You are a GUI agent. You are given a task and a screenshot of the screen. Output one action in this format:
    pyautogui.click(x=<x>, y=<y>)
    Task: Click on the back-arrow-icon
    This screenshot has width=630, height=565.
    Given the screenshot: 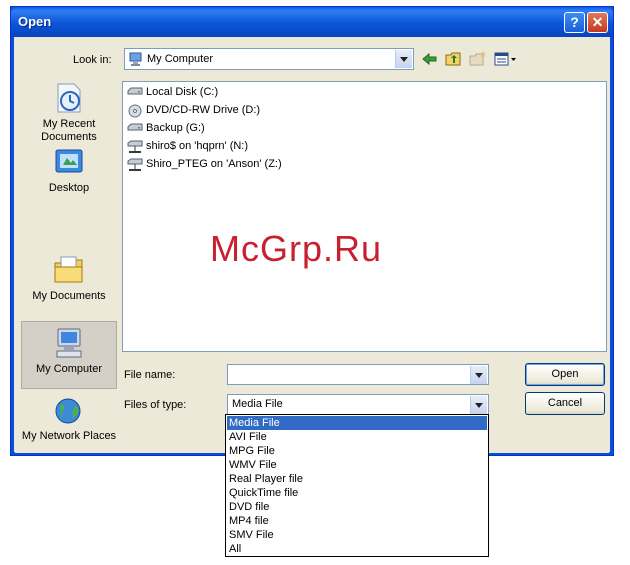 What is the action you would take?
    pyautogui.click(x=430, y=59)
    